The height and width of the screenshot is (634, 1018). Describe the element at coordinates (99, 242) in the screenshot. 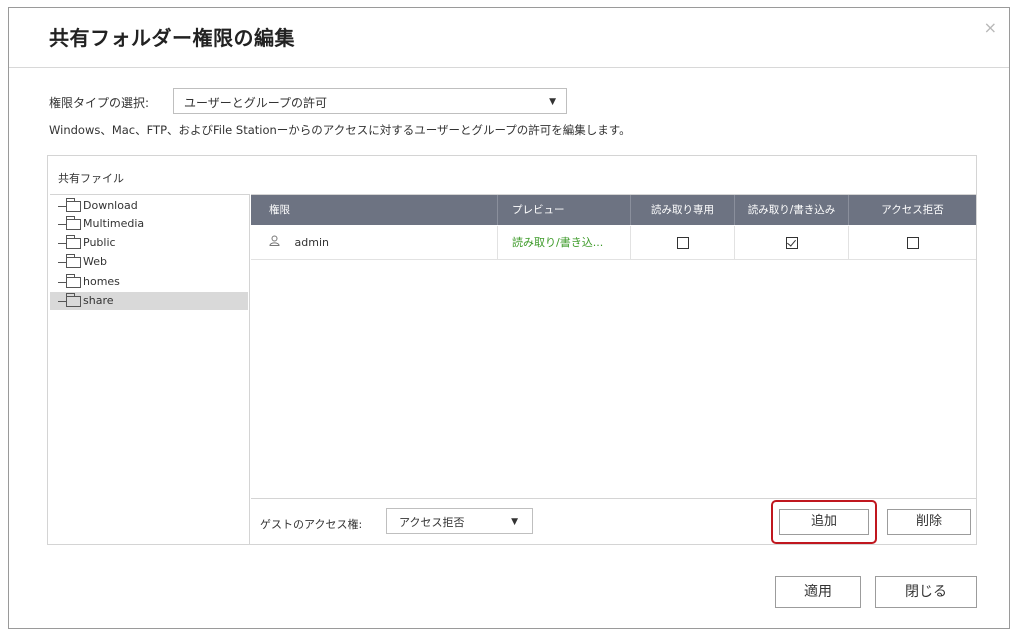

I see `folder-label: Public` at that location.